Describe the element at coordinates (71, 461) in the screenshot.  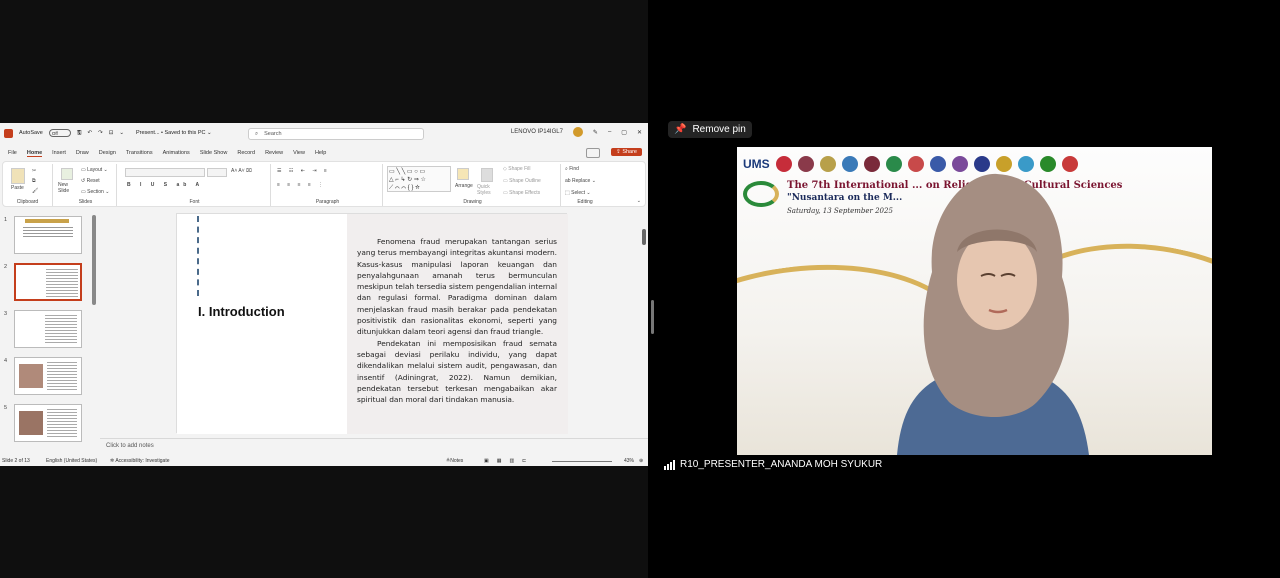
I see `language-status: English (United States)` at that location.